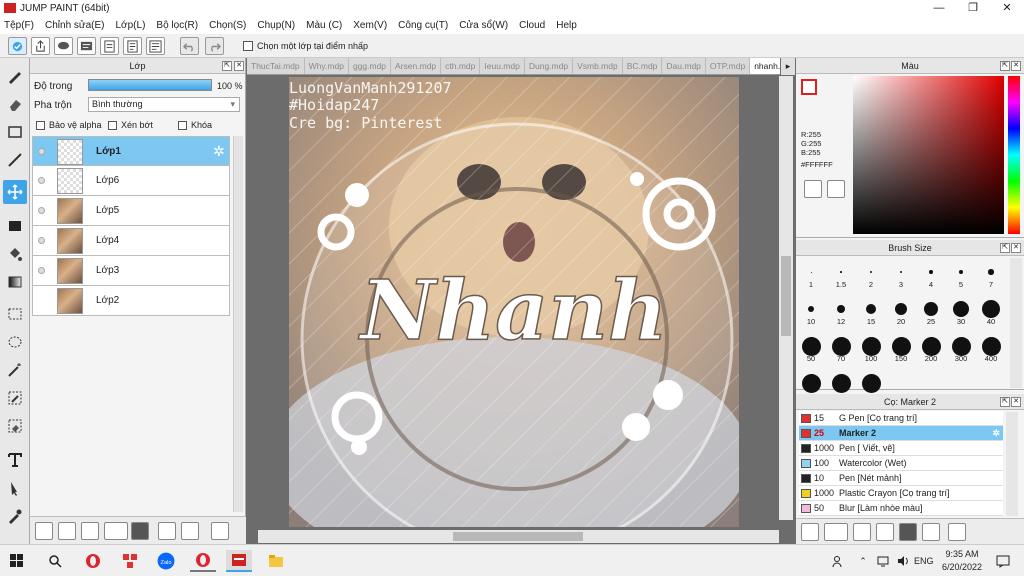  What do you see at coordinates (1014, 155) in the screenshot?
I see `hue-slider` at bounding box center [1014, 155].